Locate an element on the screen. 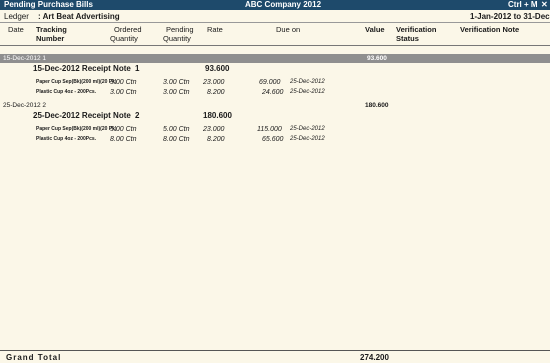  col-verification-status: Verification is located at coordinates (416, 29).